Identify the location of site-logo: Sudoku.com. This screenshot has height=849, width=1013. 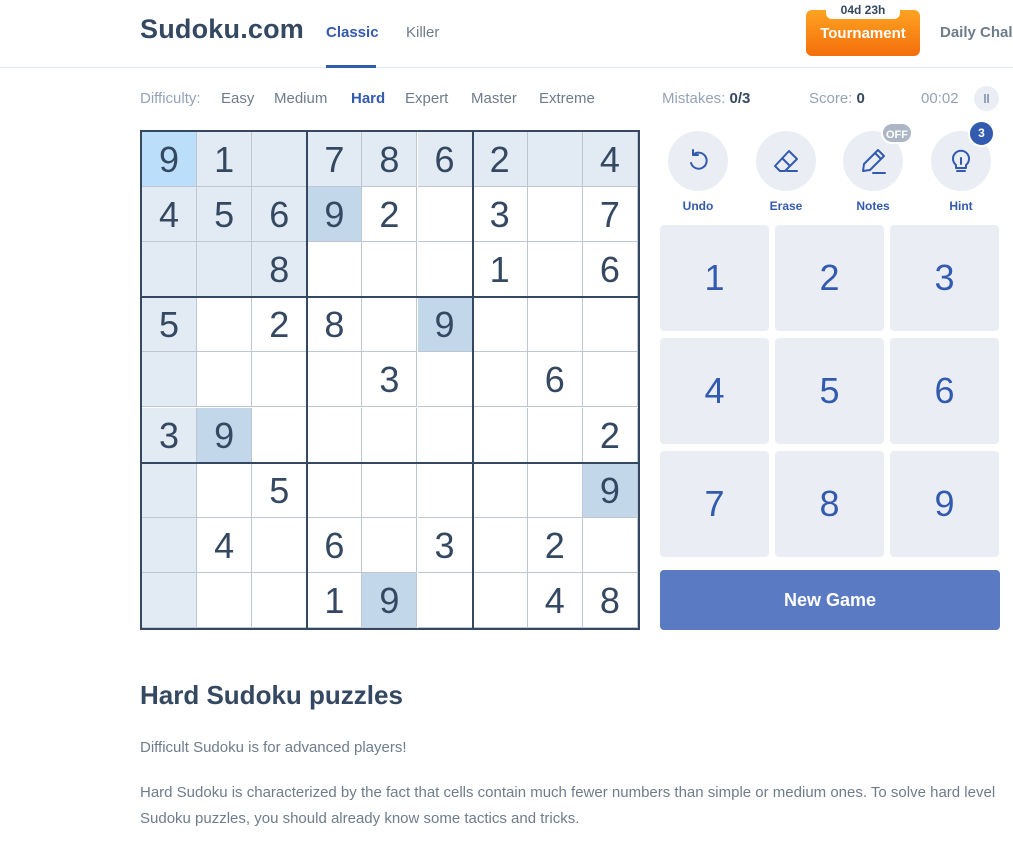
(222, 29).